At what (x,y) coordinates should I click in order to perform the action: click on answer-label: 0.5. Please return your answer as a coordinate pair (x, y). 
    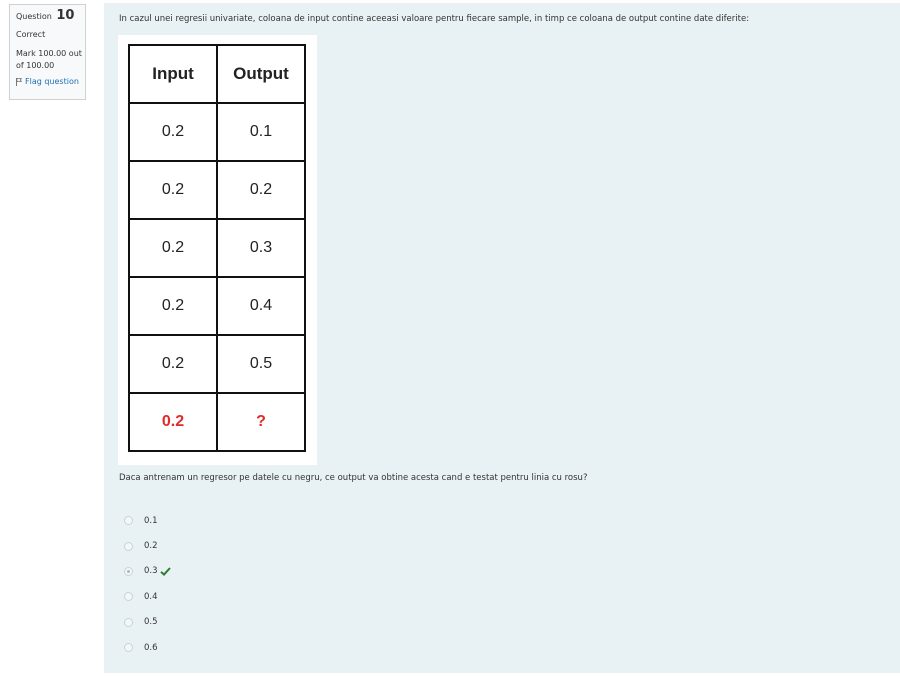
    Looking at the image, I should click on (151, 622).